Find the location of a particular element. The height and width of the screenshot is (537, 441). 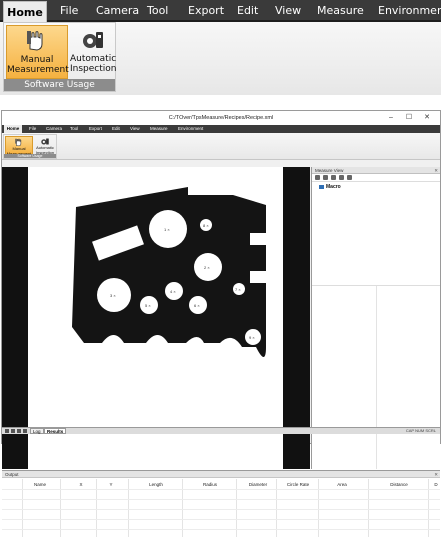

automatic-inspection-button: Automatic Inspection is located at coordinates (45, 145).